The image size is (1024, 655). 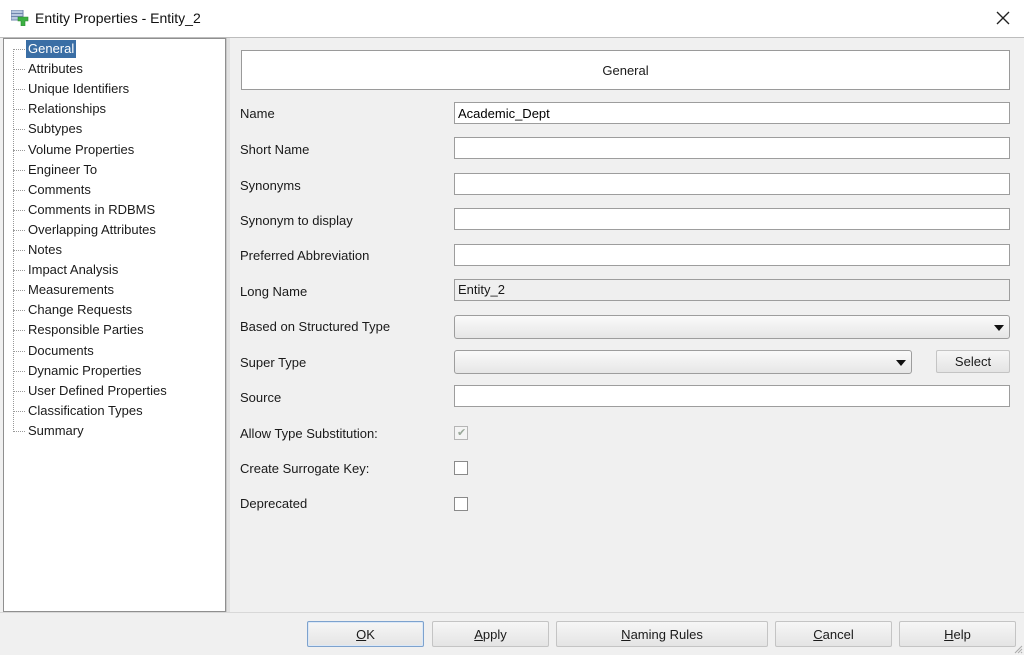 I want to click on ok-button: OK, so click(x=365, y=634).